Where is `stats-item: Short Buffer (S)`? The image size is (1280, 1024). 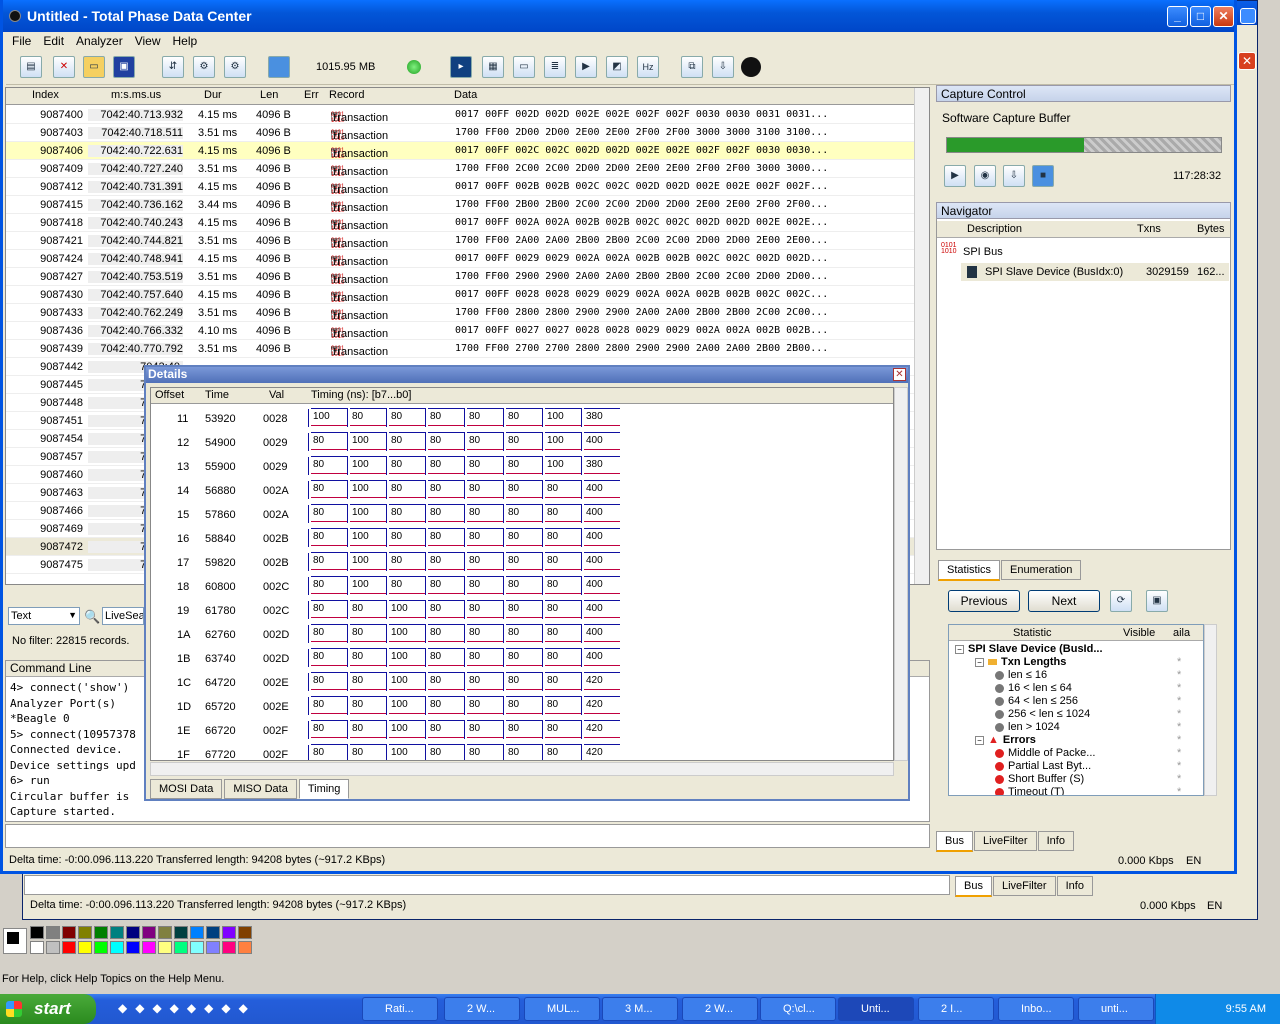 stats-item: Short Buffer (S) is located at coordinates (1039, 779).